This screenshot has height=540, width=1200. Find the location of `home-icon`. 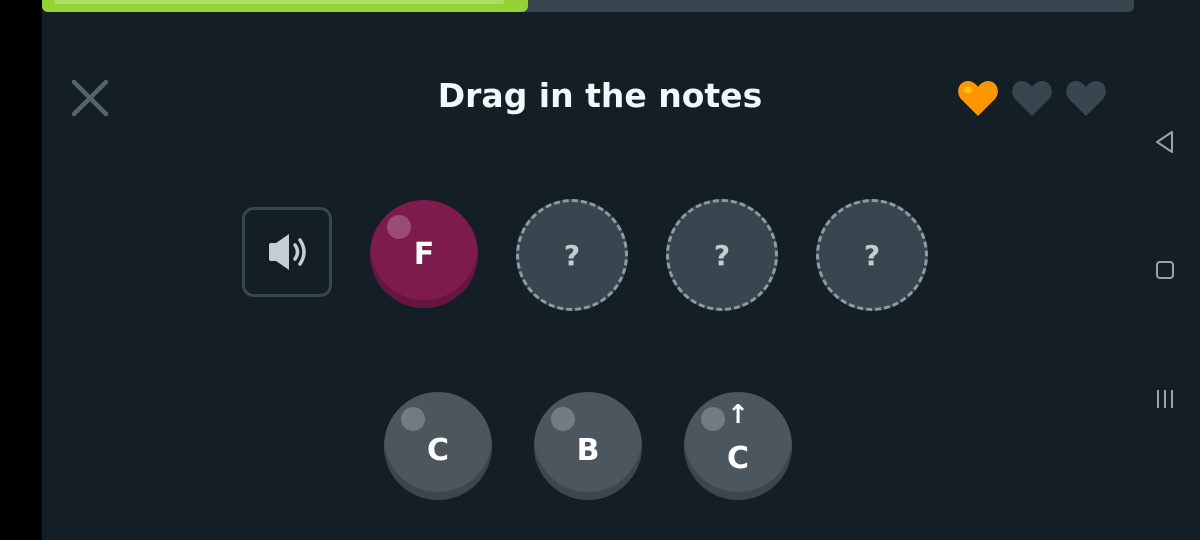

home-icon is located at coordinates (1165, 270).